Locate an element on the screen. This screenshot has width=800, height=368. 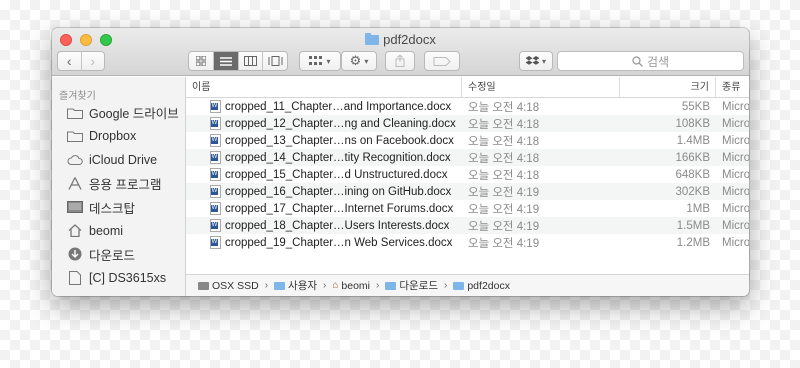
sidebar-item-downloads: 다운로드 is located at coordinates (118, 255).